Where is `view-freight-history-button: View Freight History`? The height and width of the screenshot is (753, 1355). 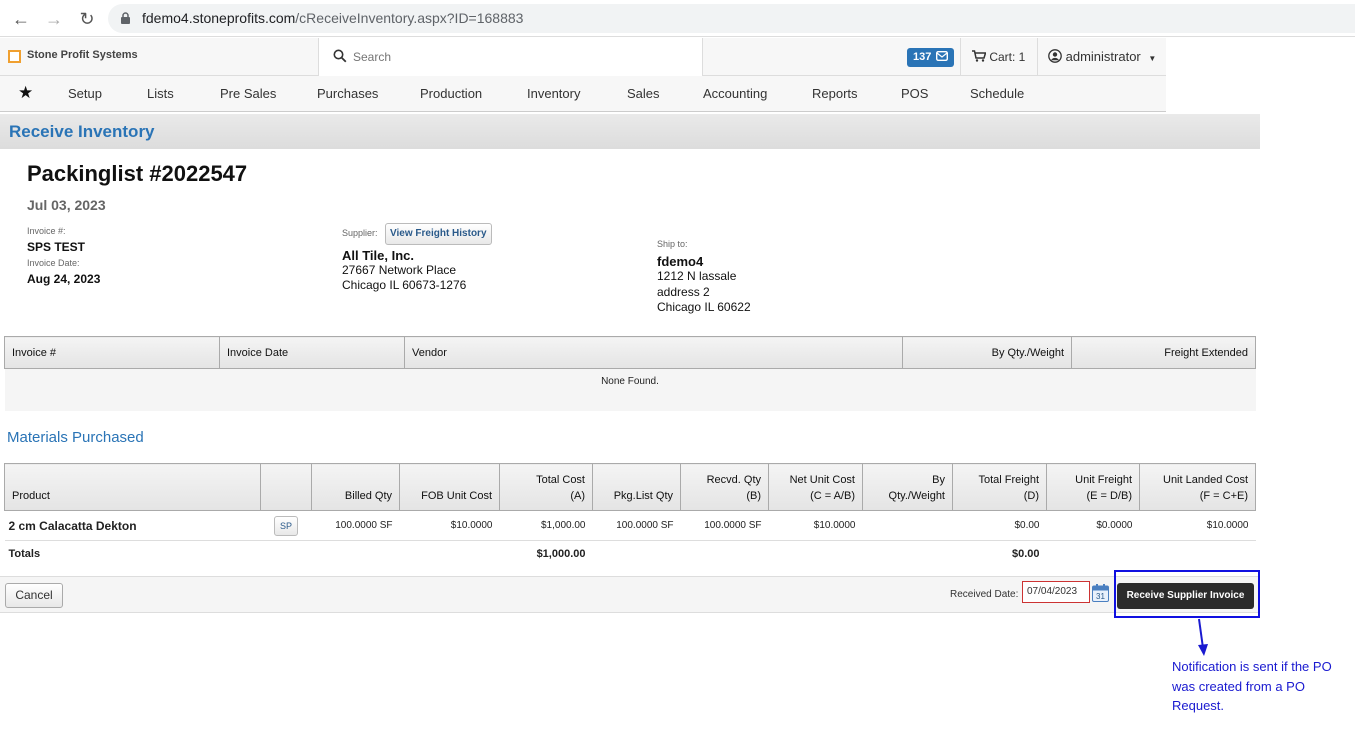 view-freight-history-button: View Freight History is located at coordinates (438, 234).